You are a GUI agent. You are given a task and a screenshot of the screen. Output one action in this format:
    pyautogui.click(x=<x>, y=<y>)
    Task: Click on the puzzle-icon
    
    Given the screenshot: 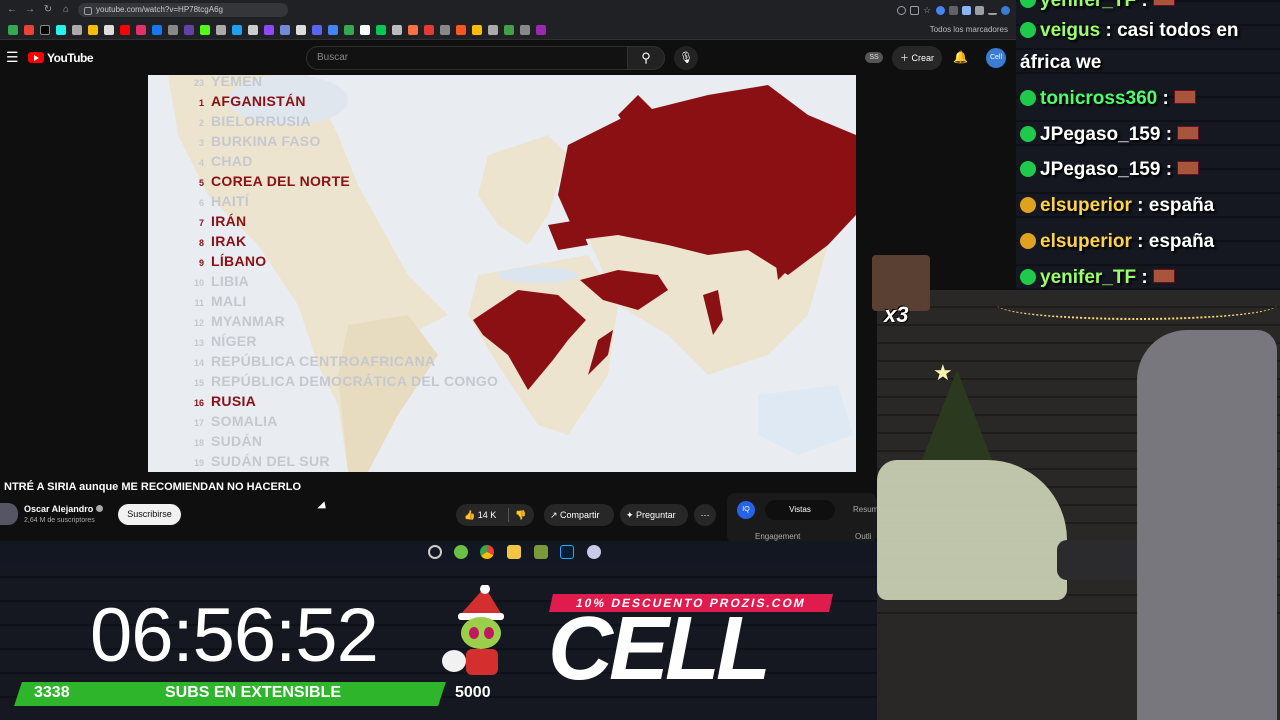 What is the action you would take?
    pyautogui.click(x=979, y=10)
    